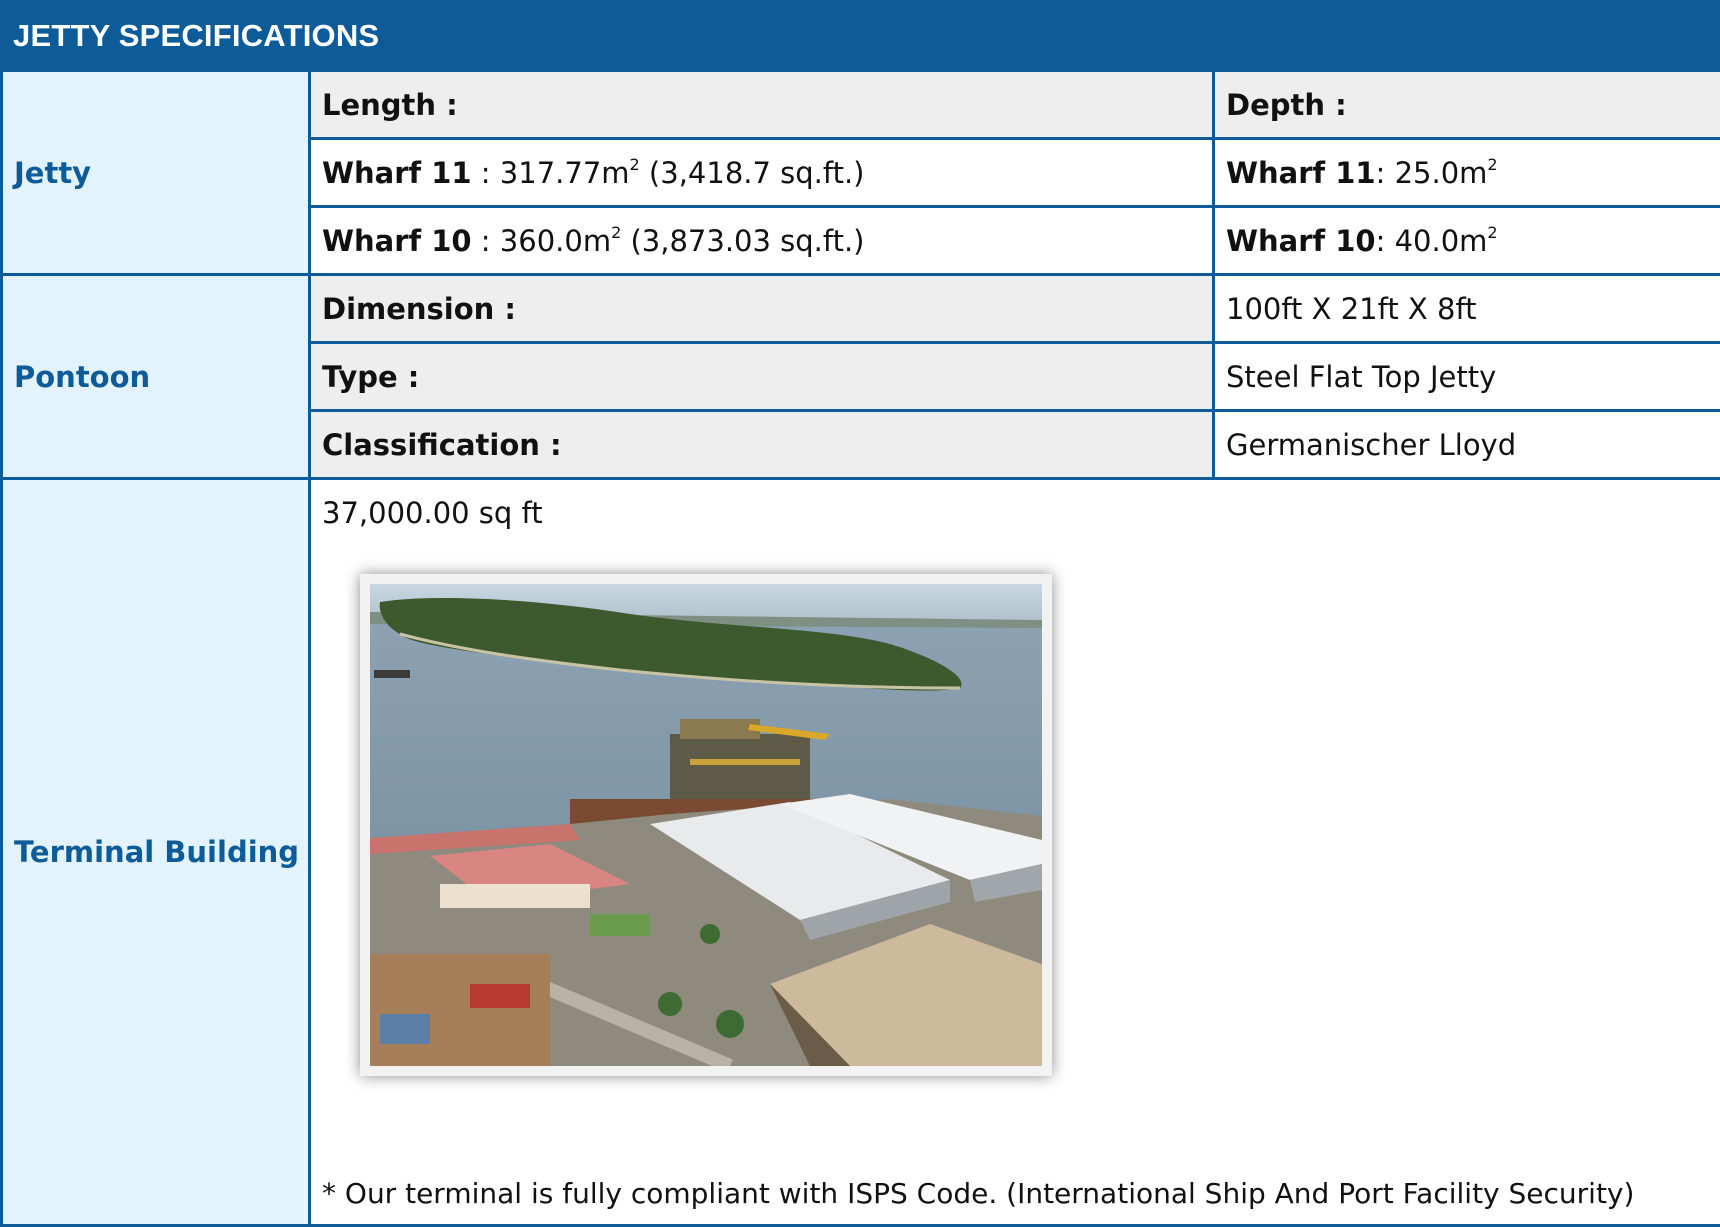 The image size is (1720, 1227). Describe the element at coordinates (762, 105) in the screenshot. I see `length-label: Length :` at that location.